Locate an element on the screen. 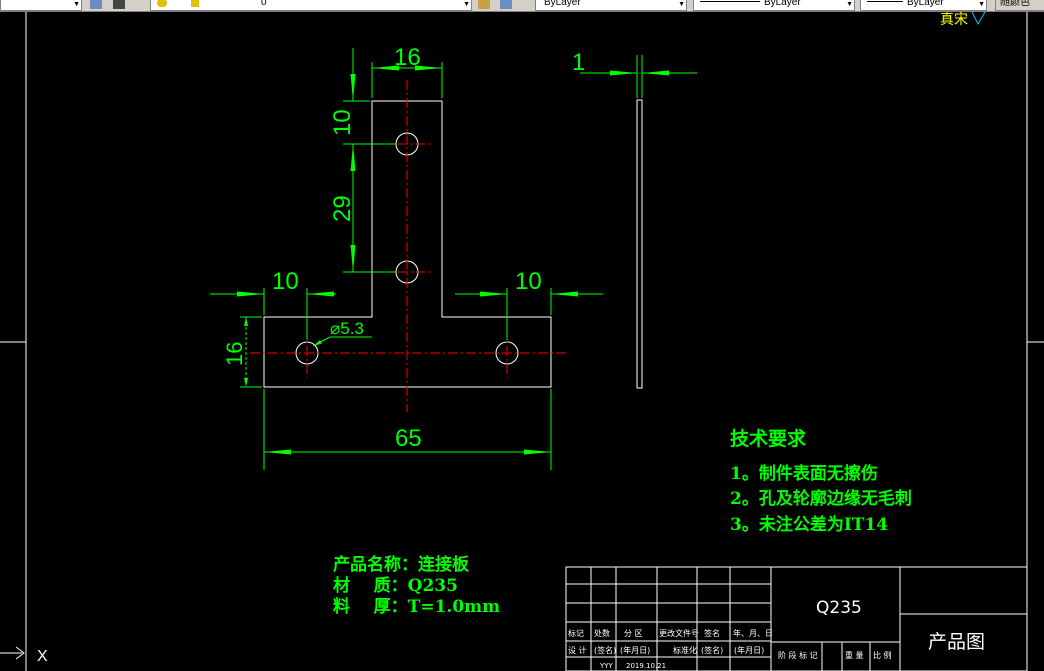  dim-vert-top: 10 is located at coordinates (342, 122).